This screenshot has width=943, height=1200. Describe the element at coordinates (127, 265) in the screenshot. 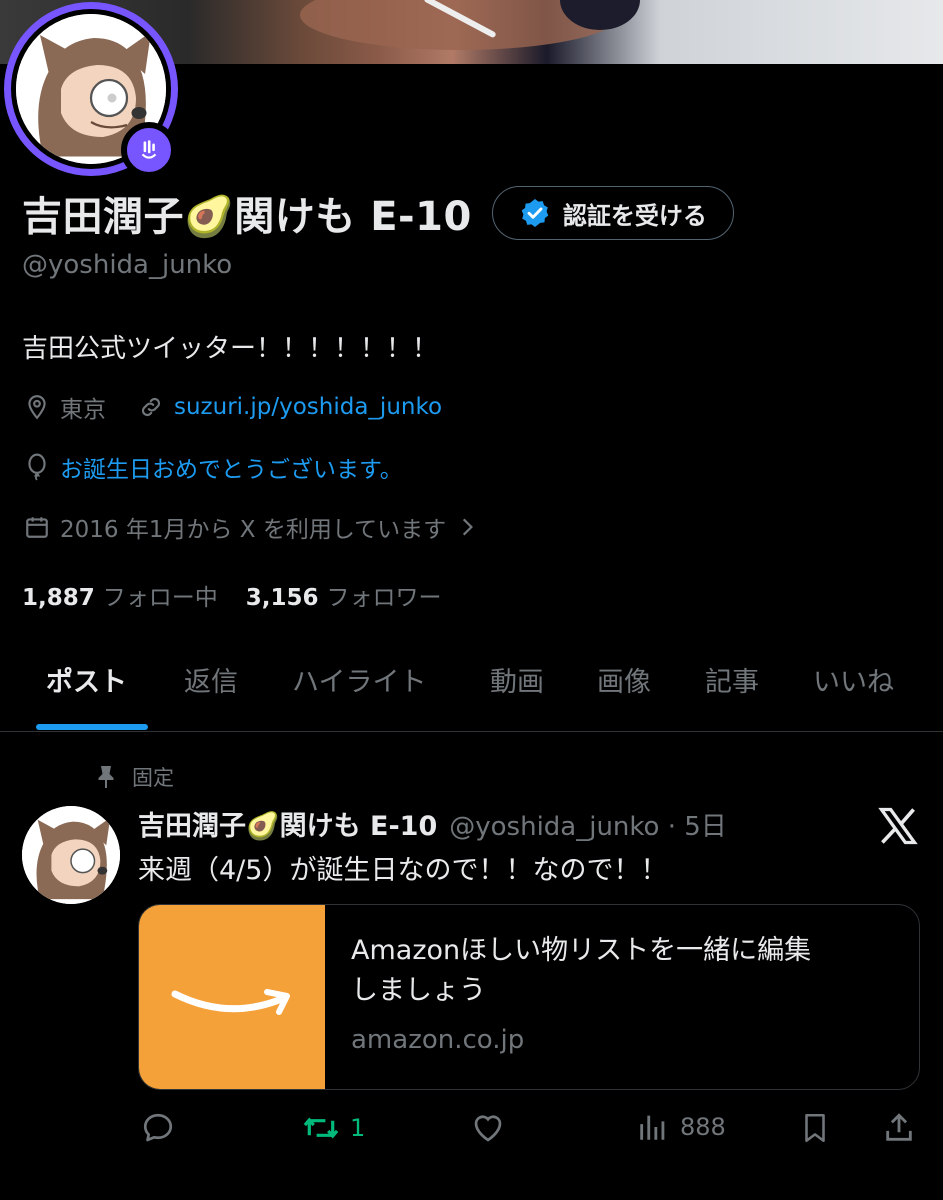

I see `profile-handle: @yoshida_junko` at that location.